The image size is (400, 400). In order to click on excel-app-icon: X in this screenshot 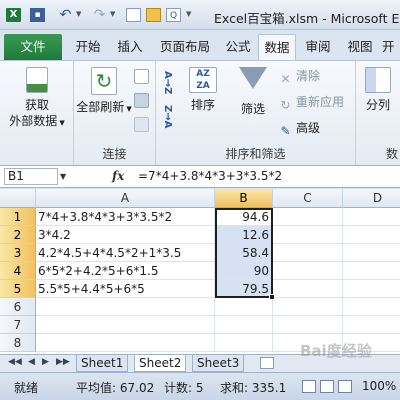, I will do `click(13, 15)`.